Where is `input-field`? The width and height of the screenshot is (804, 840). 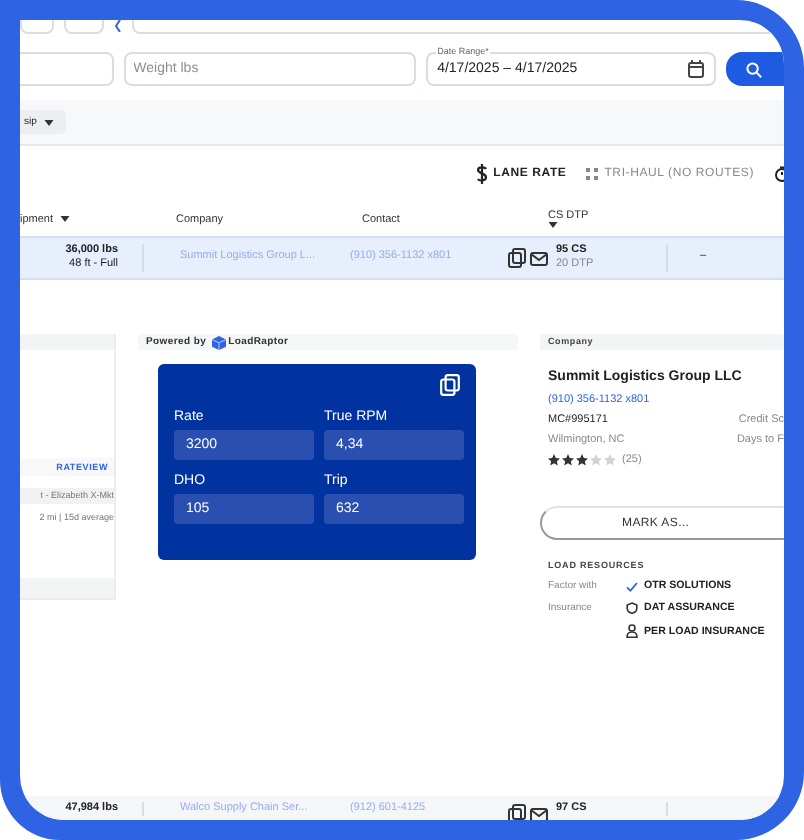 input-field is located at coordinates (67, 69).